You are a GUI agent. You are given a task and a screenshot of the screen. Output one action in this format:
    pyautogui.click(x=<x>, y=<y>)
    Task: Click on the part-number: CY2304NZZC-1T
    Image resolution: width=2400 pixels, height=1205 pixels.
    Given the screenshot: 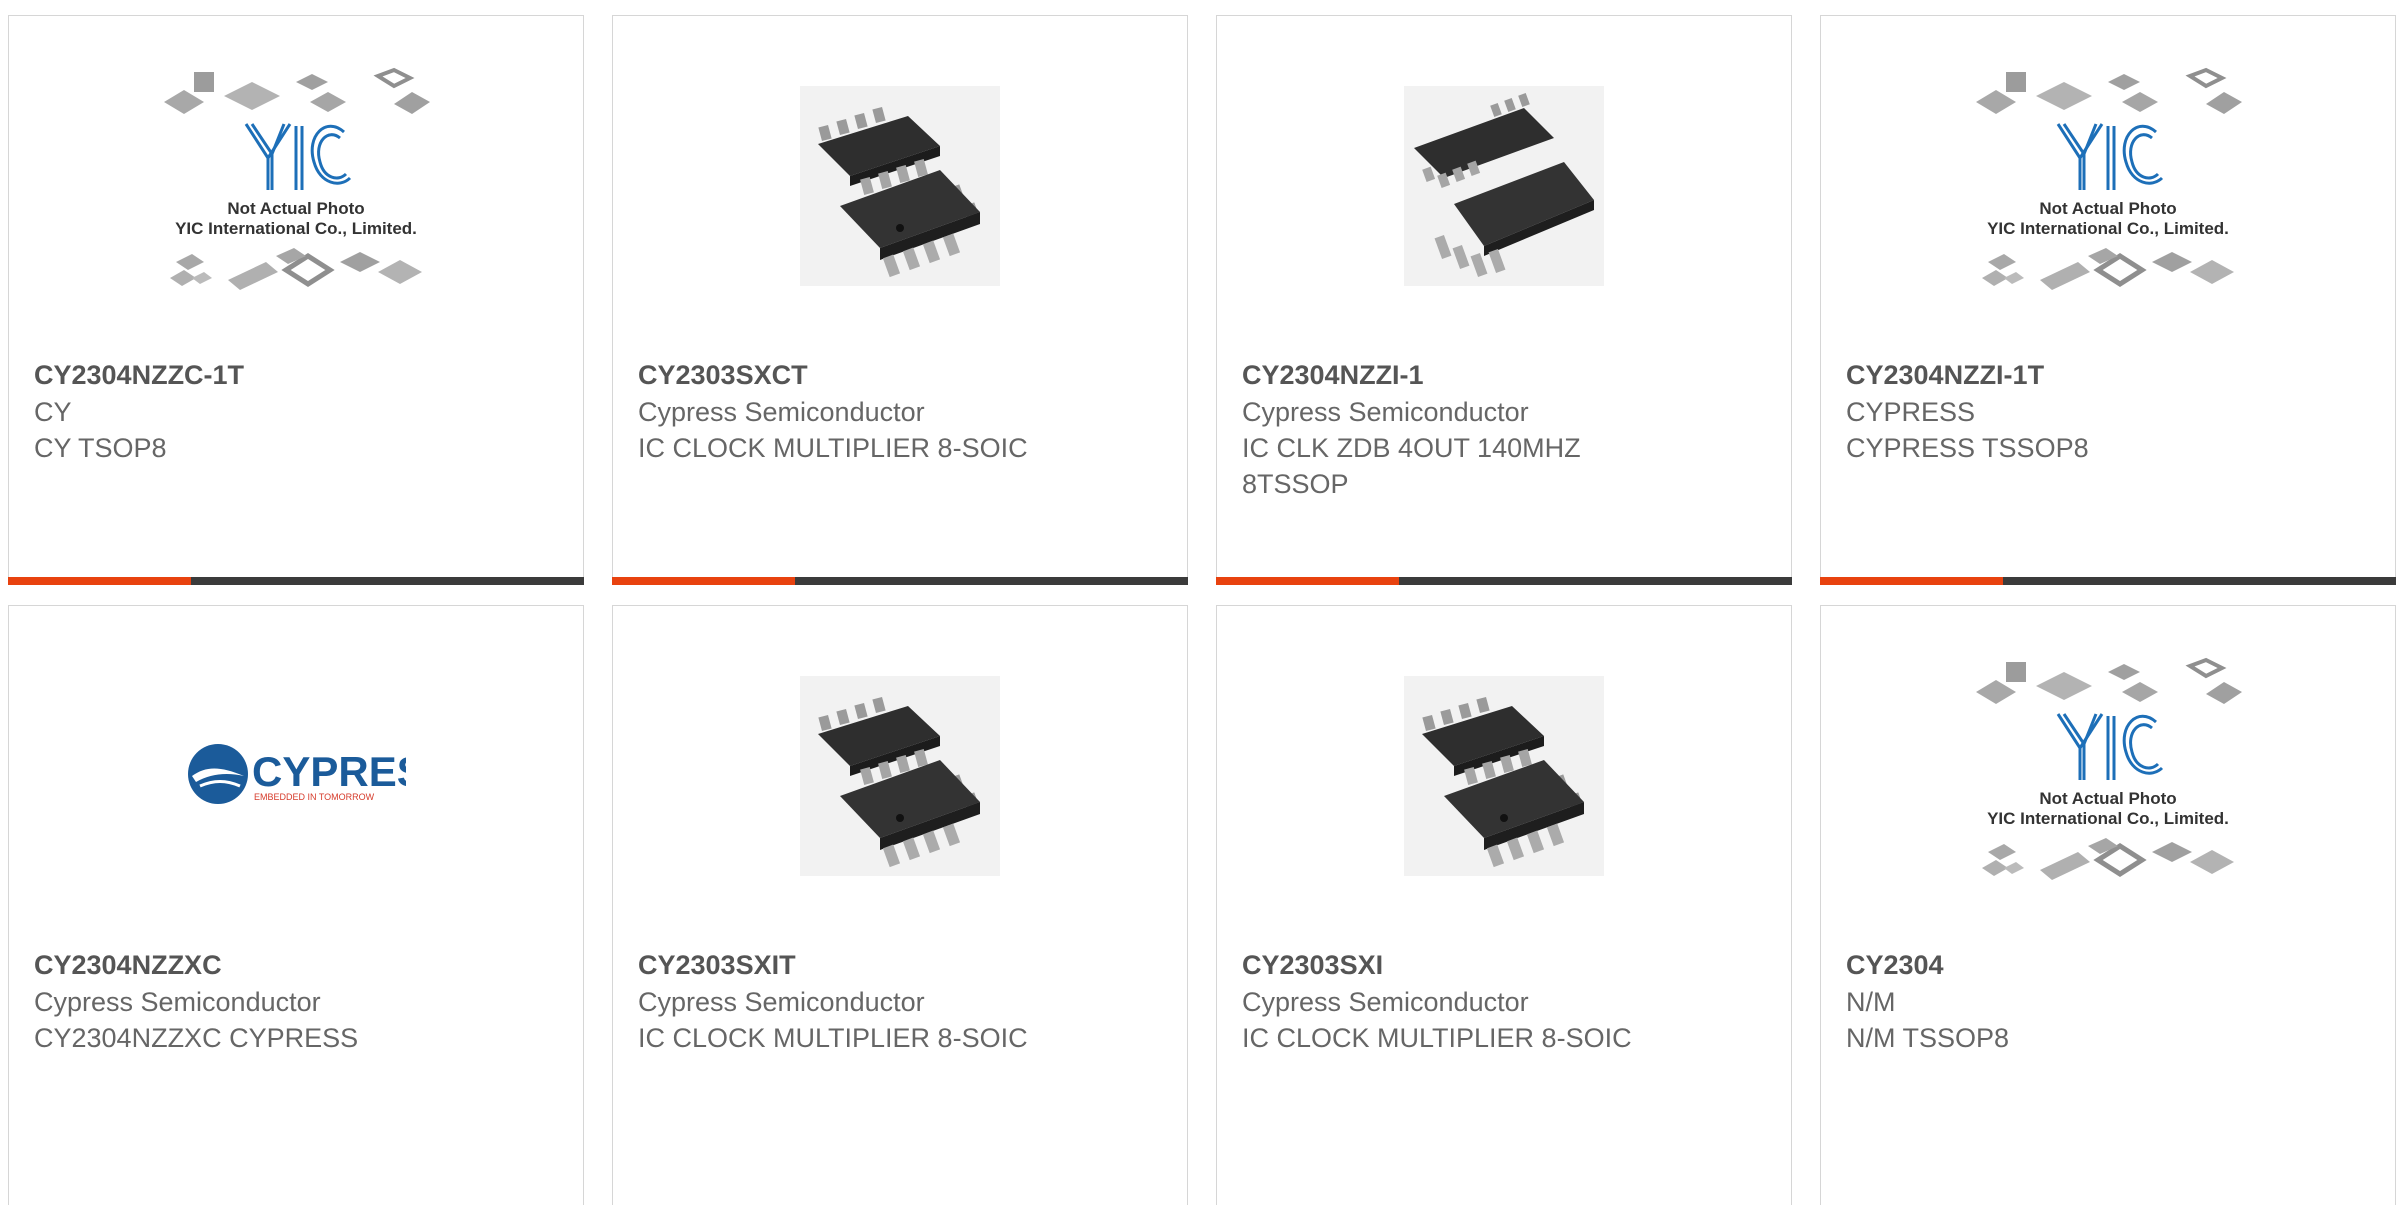 What is the action you would take?
    pyautogui.click(x=296, y=375)
    